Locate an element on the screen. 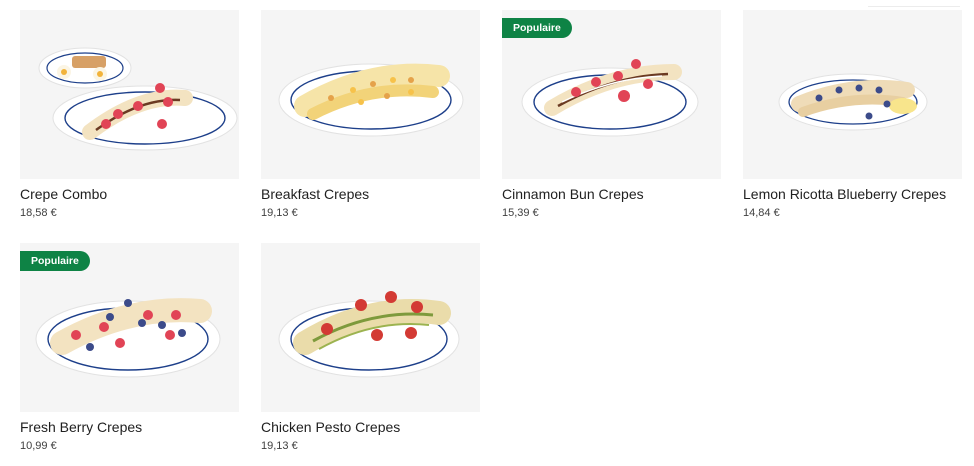  menu-item-name: Fresh Berry Crepes is located at coordinates (81, 427).